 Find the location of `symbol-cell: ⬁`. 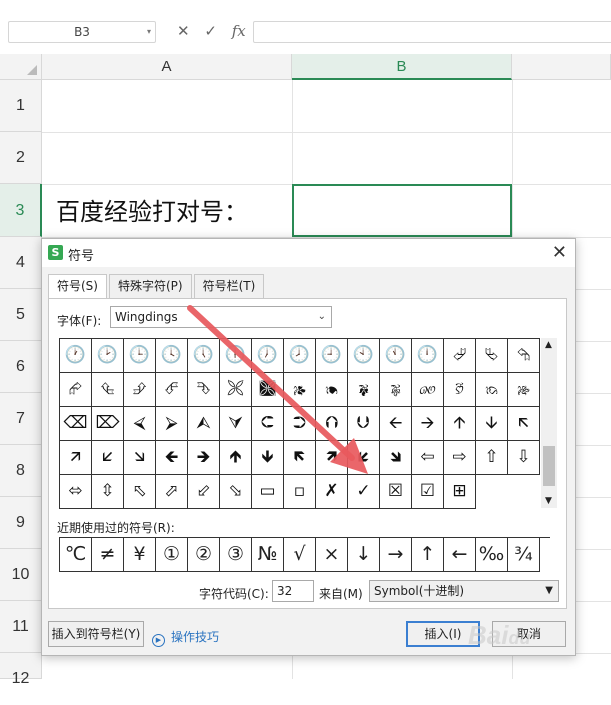

symbol-cell: ⬁ is located at coordinates (140, 492).